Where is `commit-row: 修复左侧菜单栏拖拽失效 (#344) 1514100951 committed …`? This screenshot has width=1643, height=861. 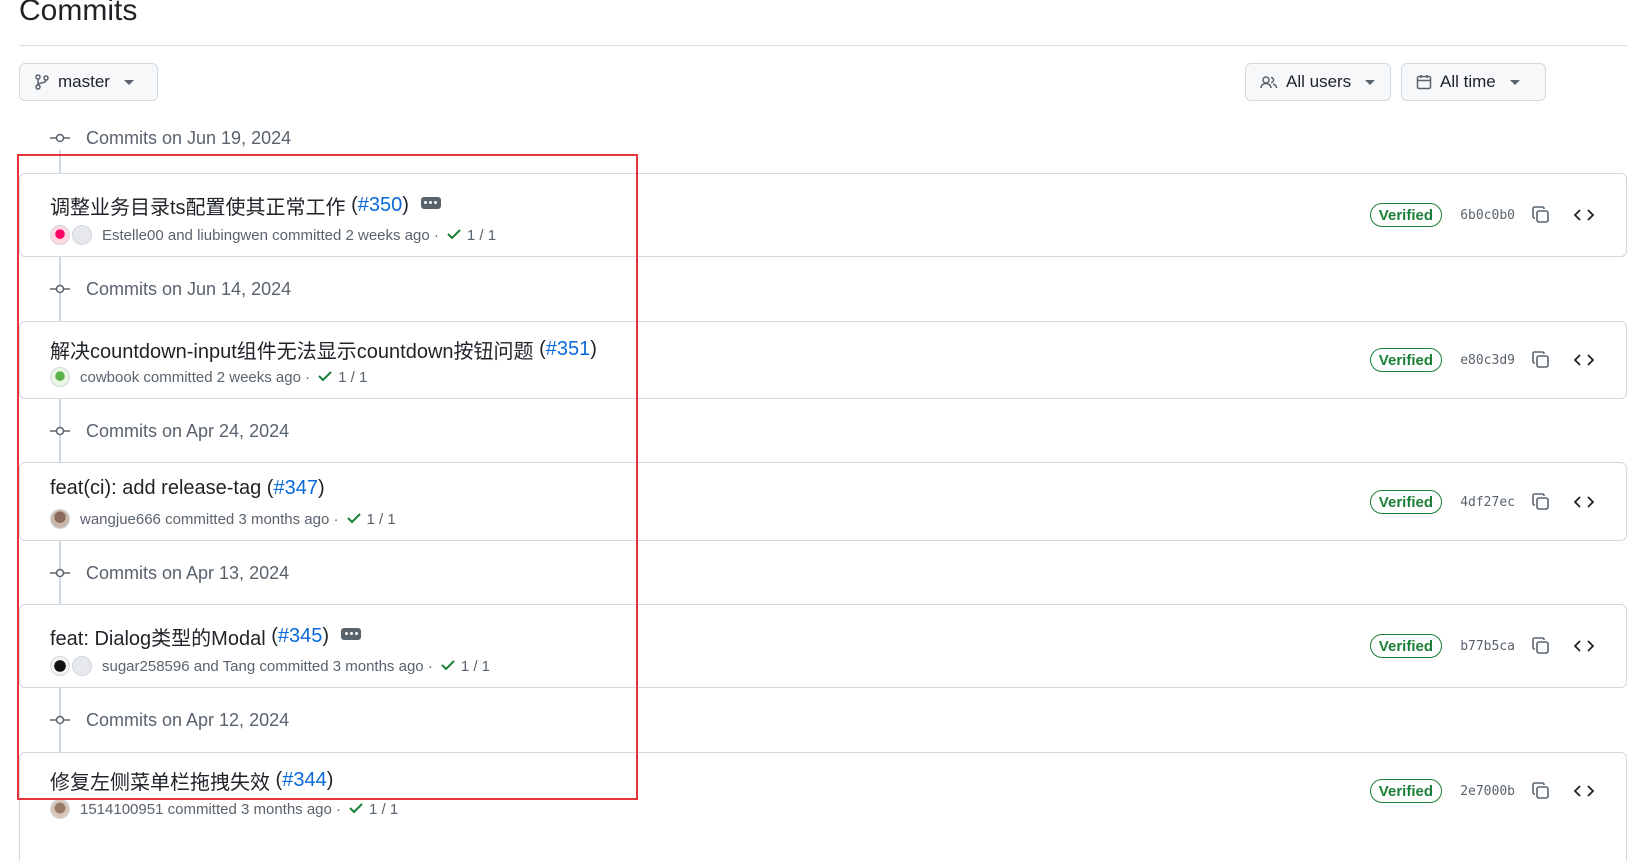 commit-row: 修复左侧菜单栏拖拽失效 (#344) 1514100951 committed … is located at coordinates (823, 806).